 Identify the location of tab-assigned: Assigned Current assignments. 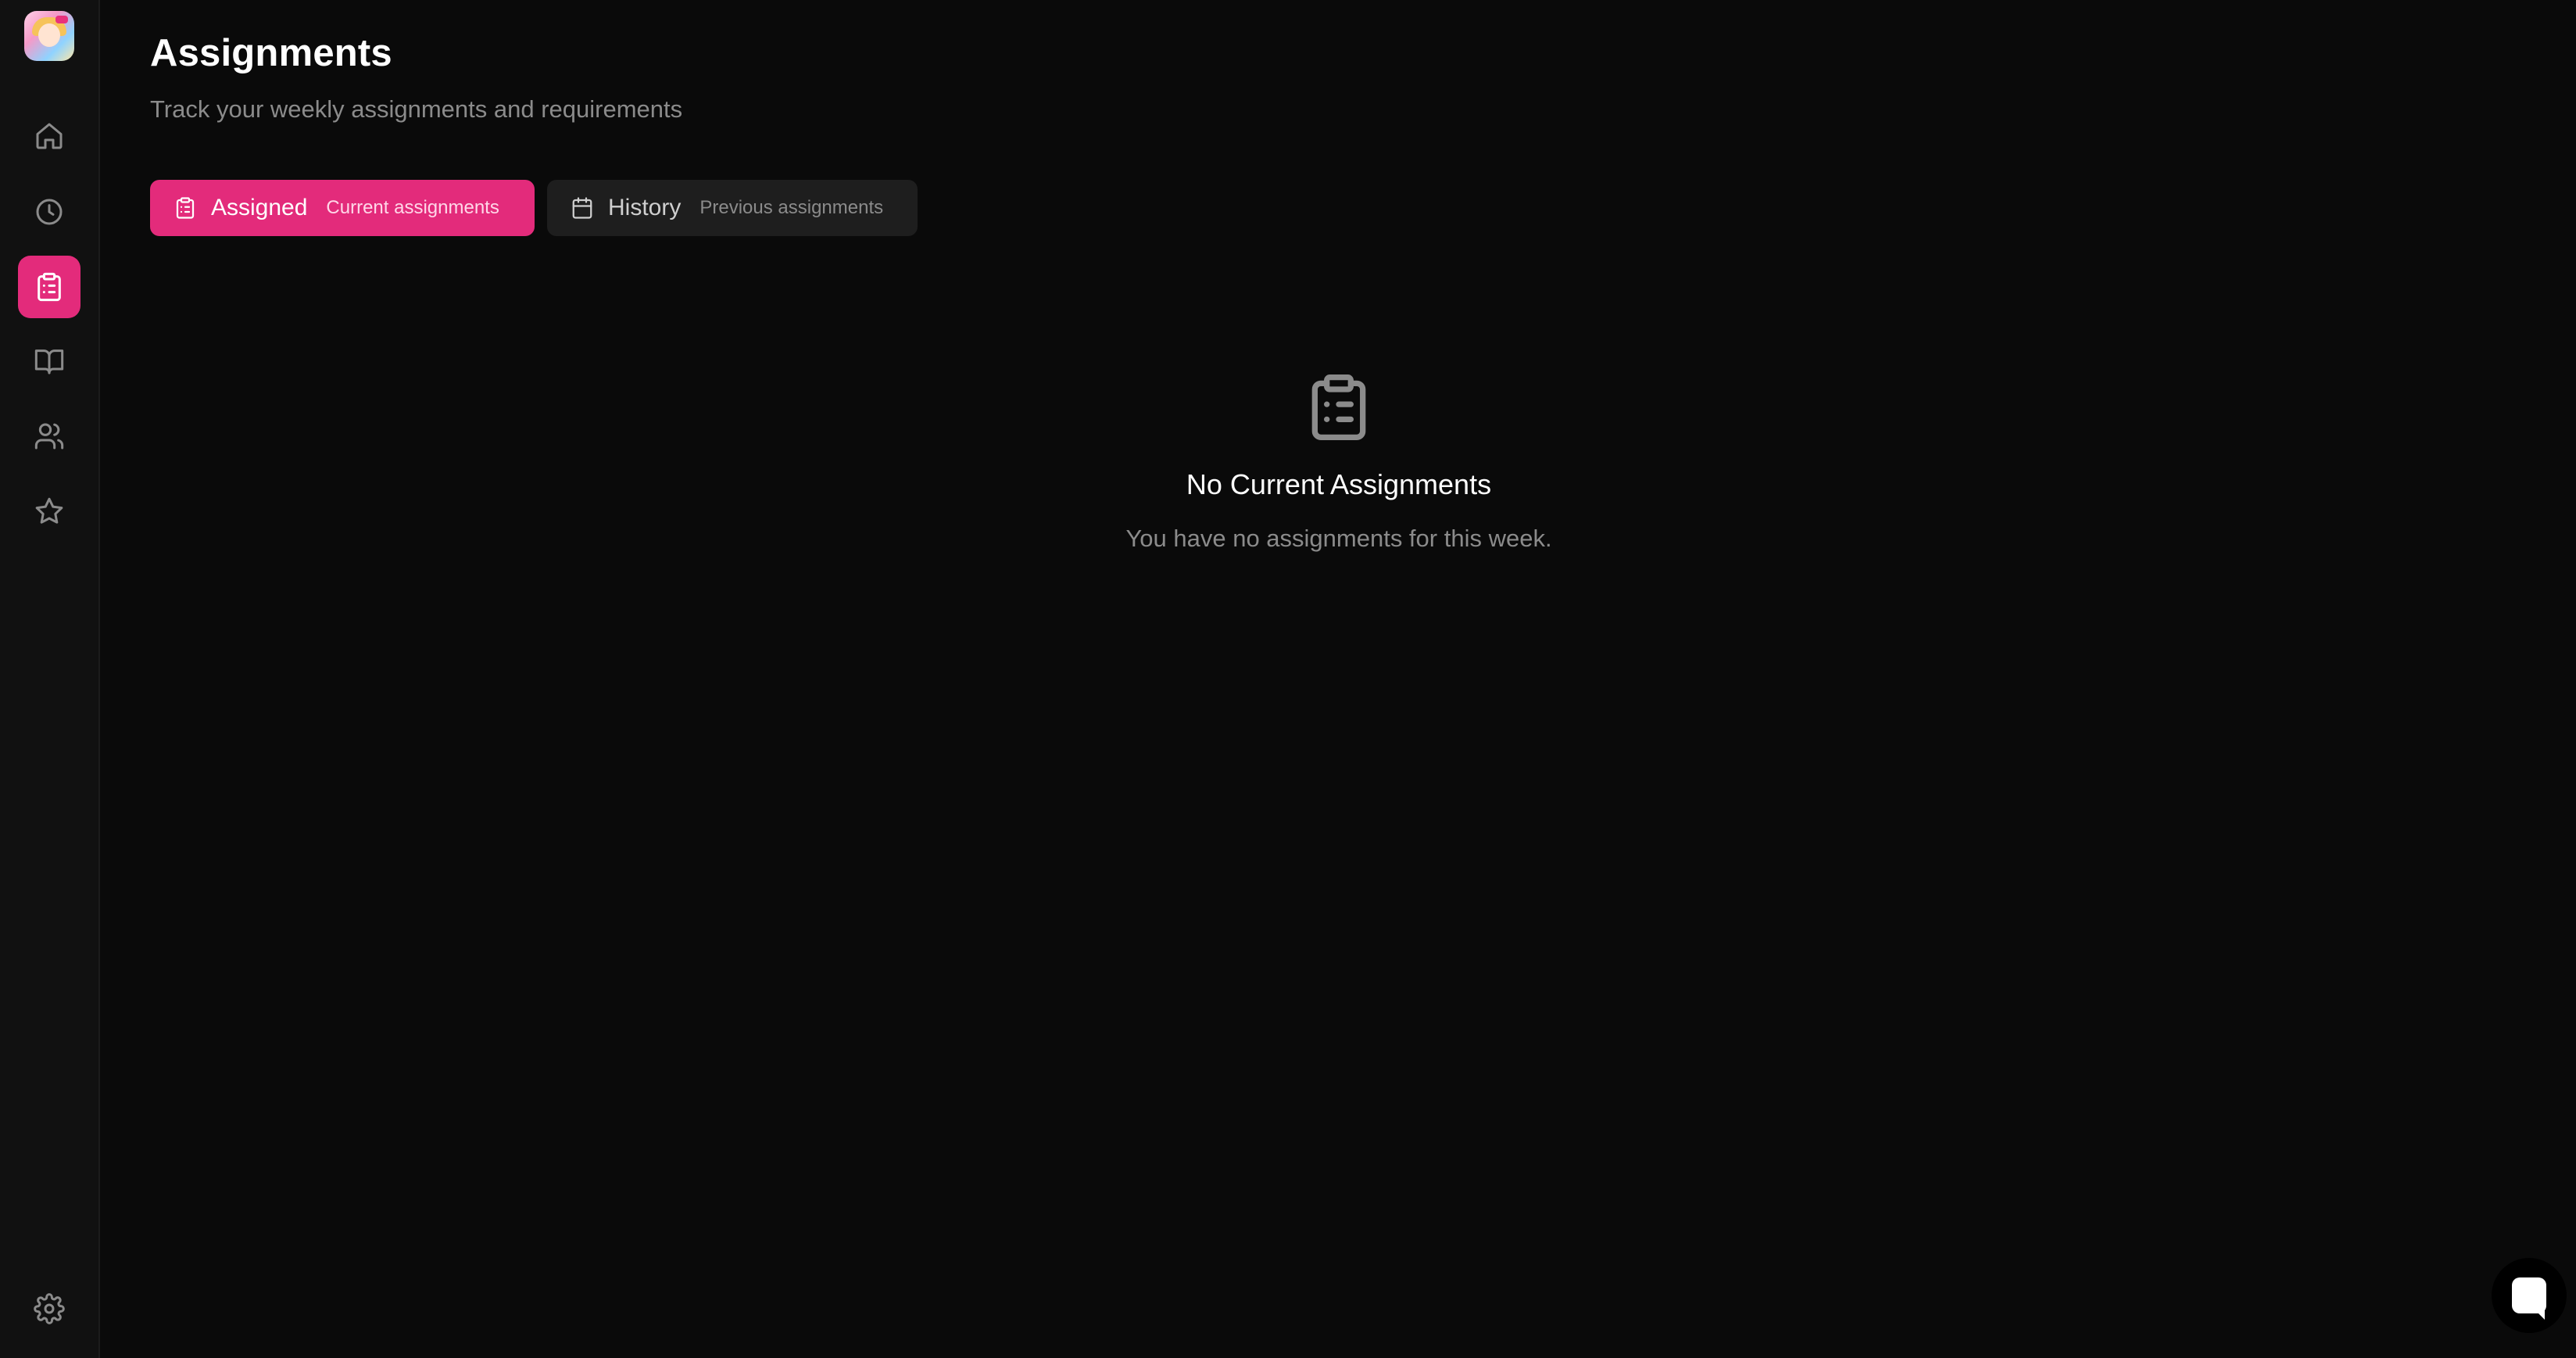
(342, 208).